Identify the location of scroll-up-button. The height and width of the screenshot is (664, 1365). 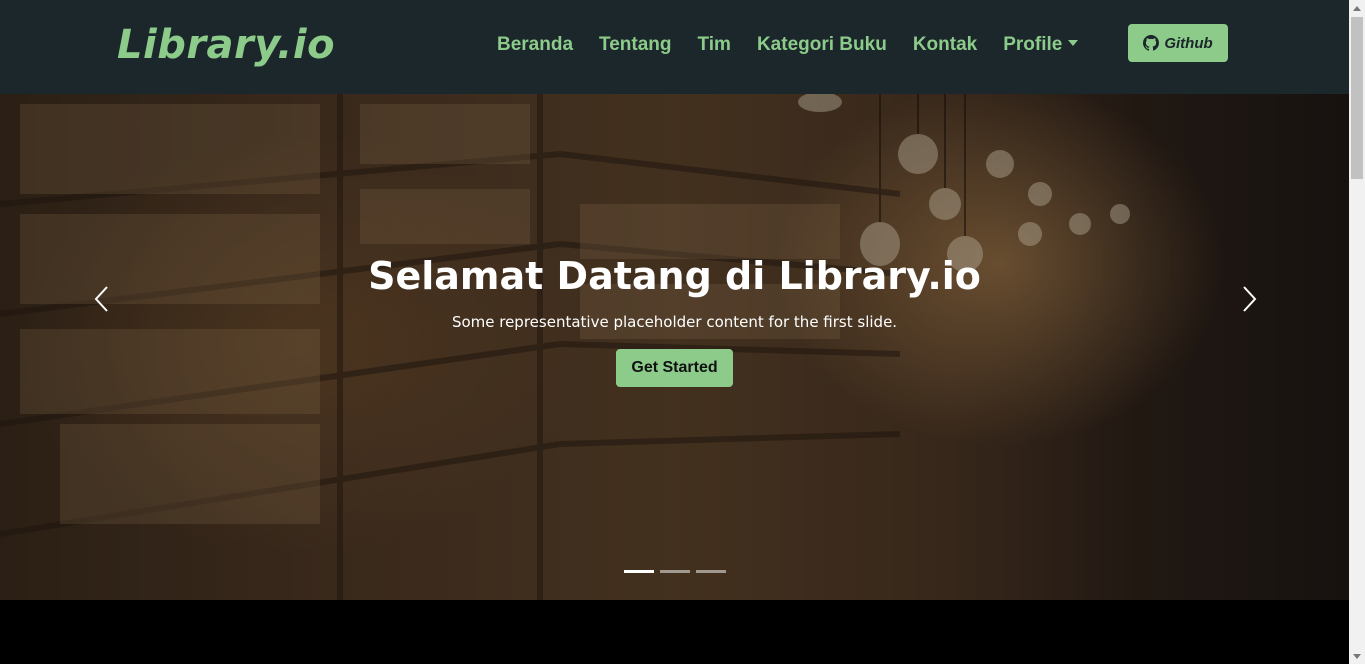
(1357, 8).